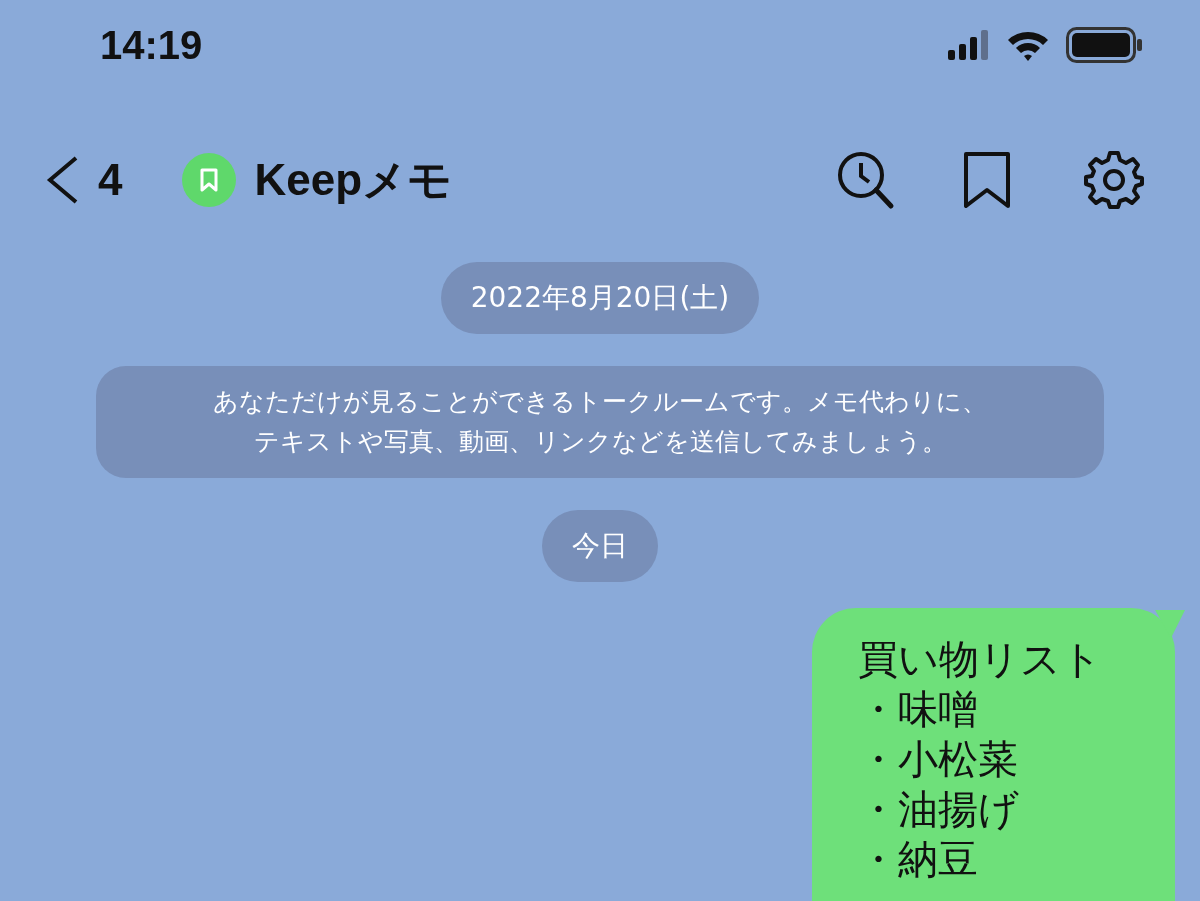 The height and width of the screenshot is (901, 1200). Describe the element at coordinates (83, 180) in the screenshot. I see `back-button: 4` at that location.